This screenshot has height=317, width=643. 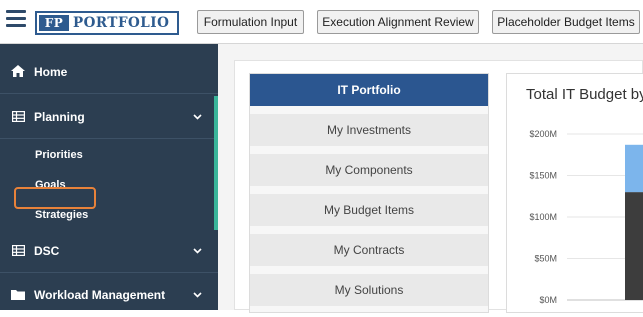 I want to click on sidebar-subitem-goals: Goals, so click(x=109, y=185).